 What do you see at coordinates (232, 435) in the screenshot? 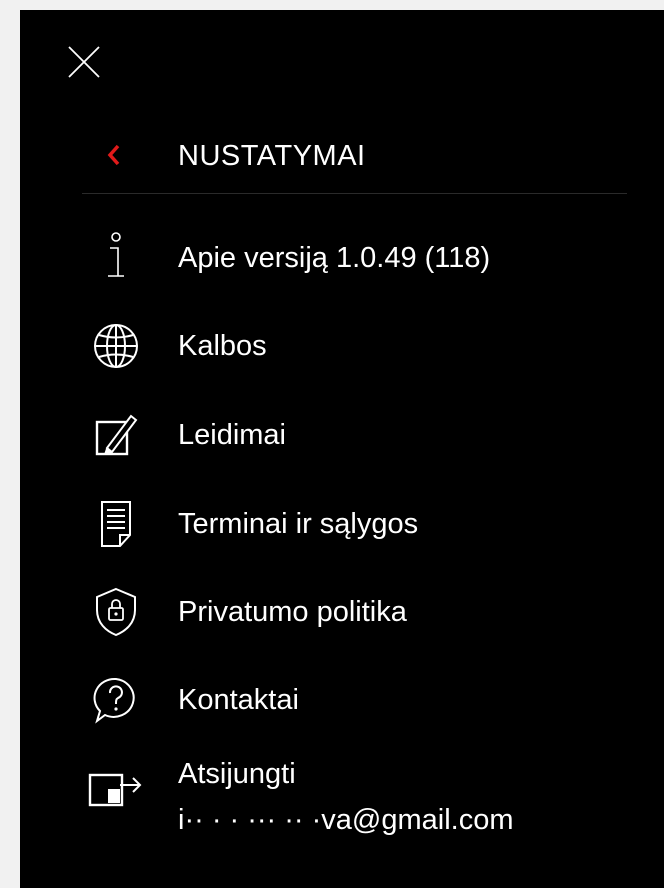
I see `menu-item-label: Leidimai` at bounding box center [232, 435].